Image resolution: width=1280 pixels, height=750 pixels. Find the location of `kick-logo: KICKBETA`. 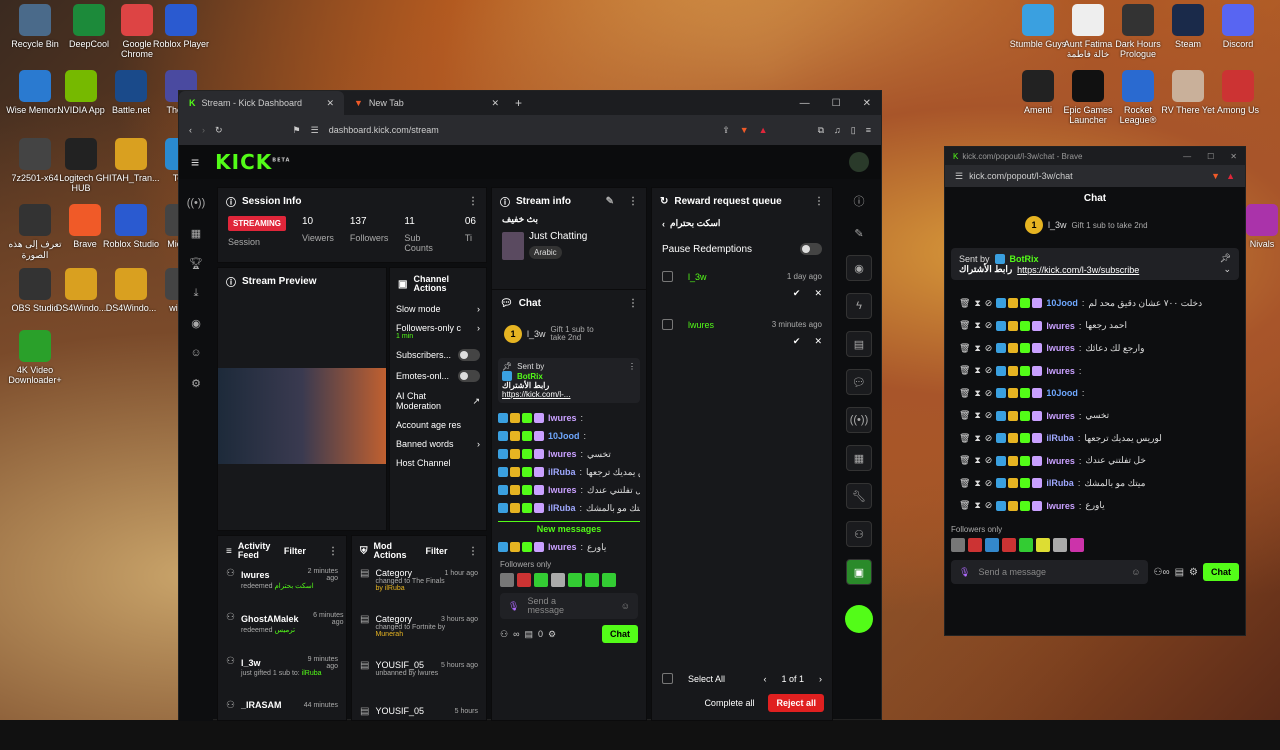

kick-logo: KICKBETA is located at coordinates (252, 162).